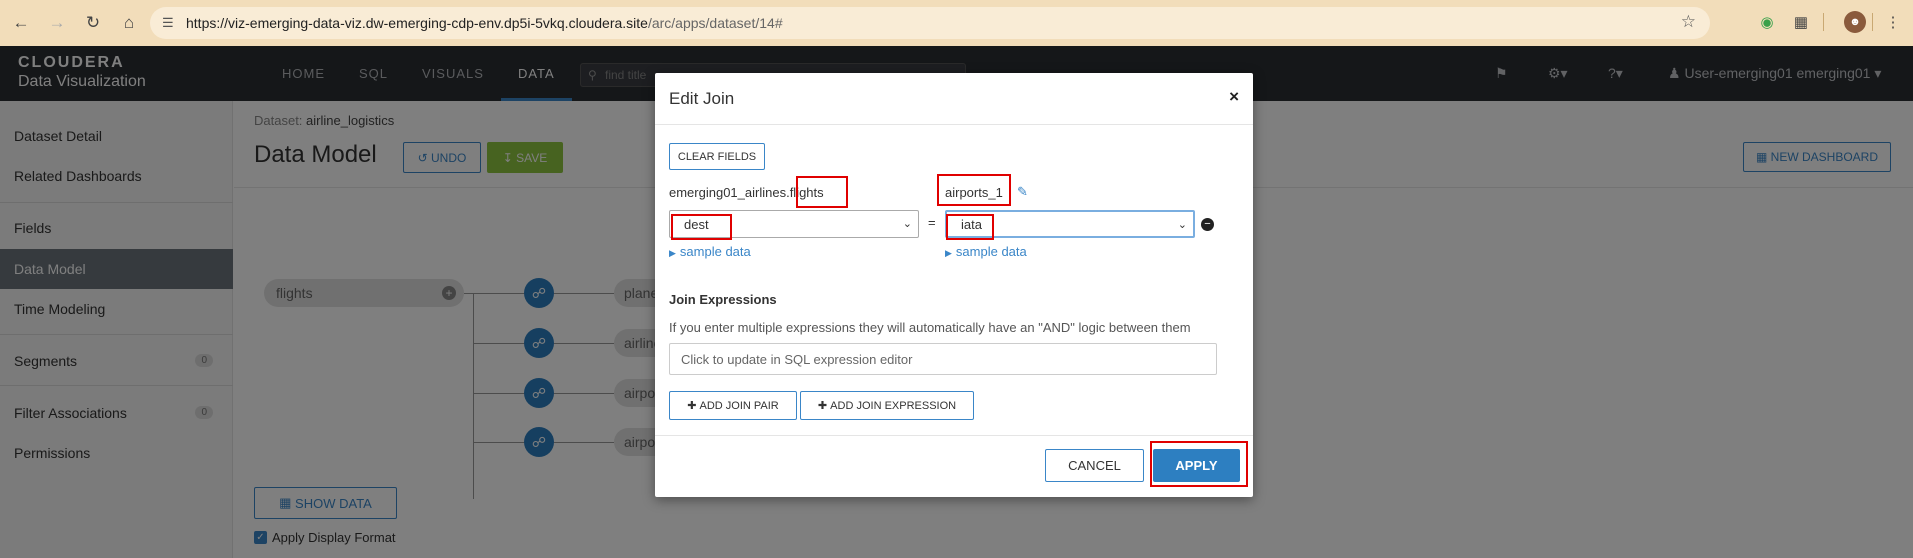 This screenshot has height=558, width=1913. What do you see at coordinates (1893, 22) in the screenshot?
I see `browser-menu-icon: ⋮` at bounding box center [1893, 22].